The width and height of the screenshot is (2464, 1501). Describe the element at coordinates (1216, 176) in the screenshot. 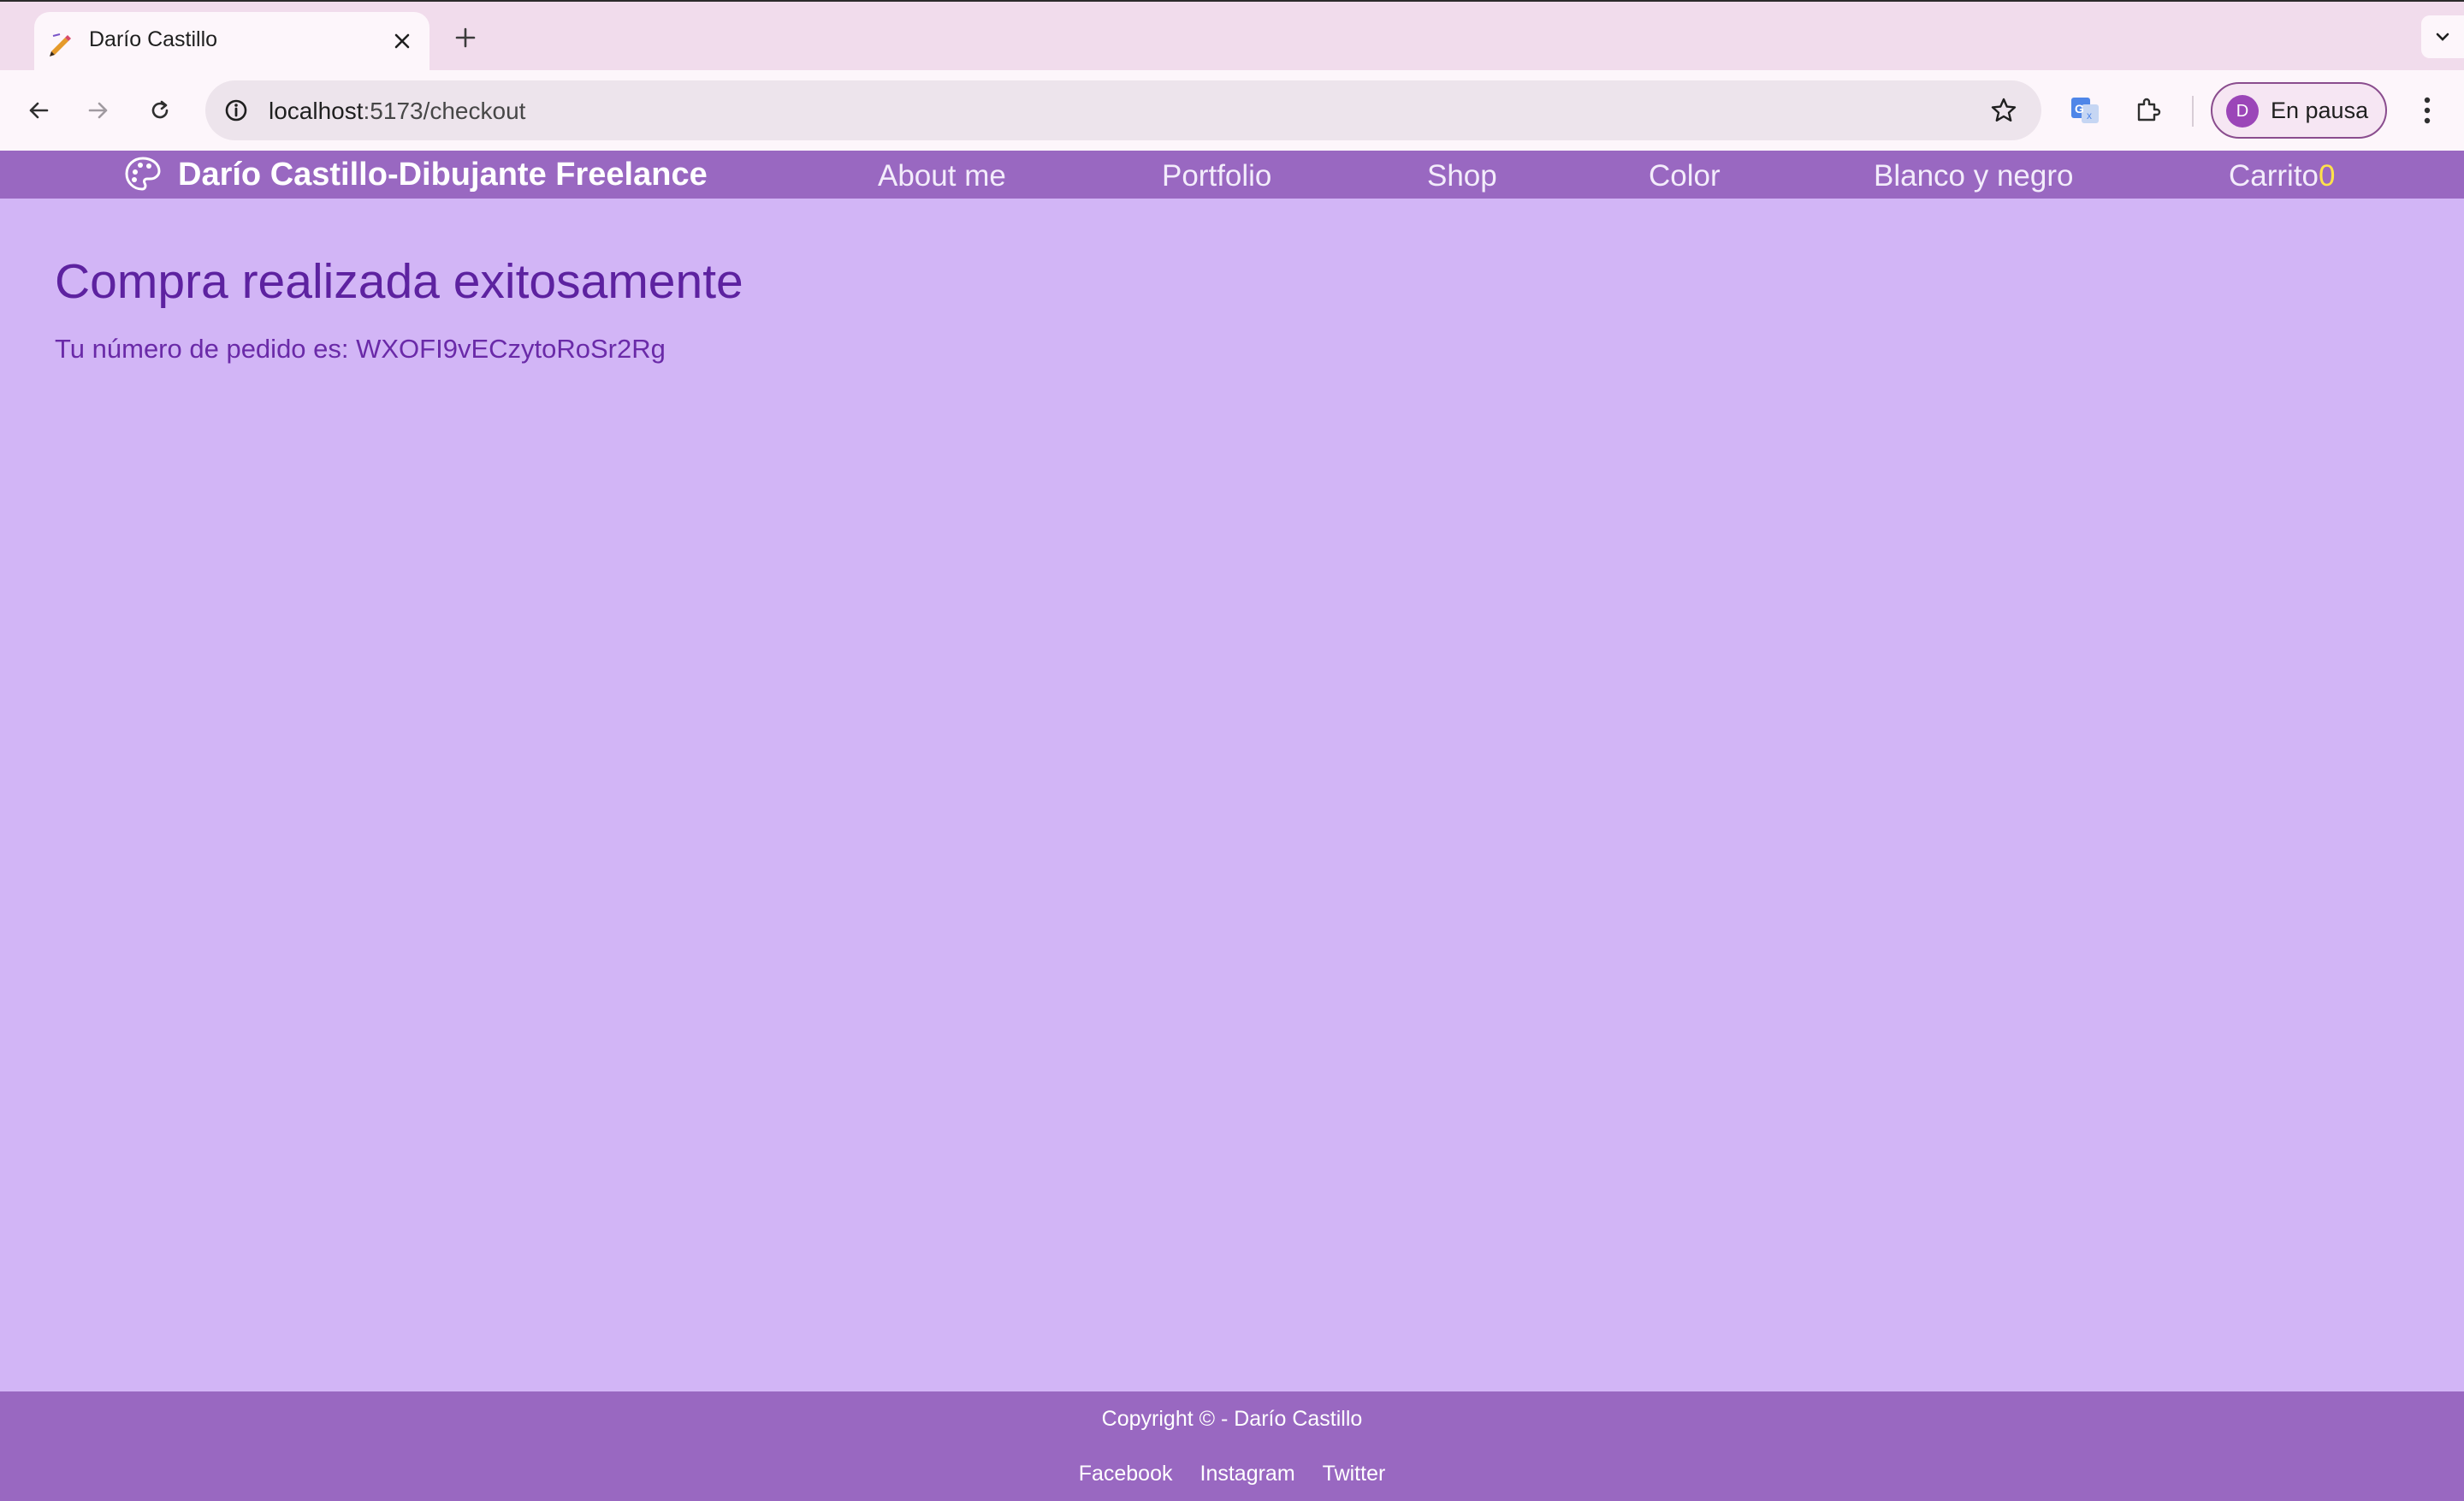

I see `nav-link-portfolio: Portfolio` at that location.